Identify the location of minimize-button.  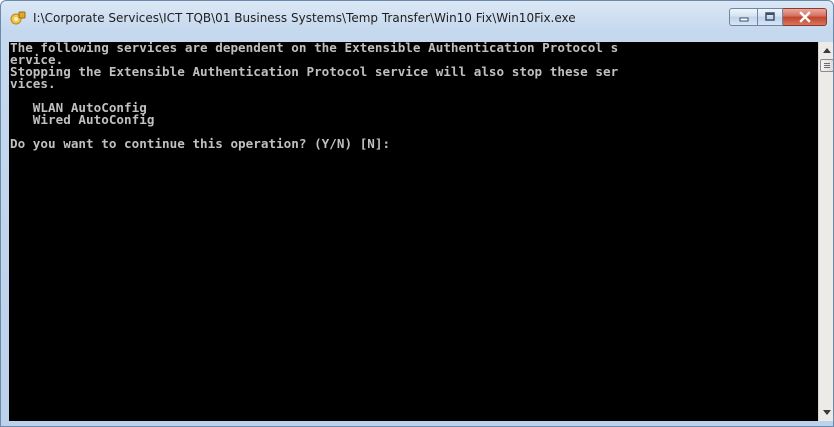
(743, 17).